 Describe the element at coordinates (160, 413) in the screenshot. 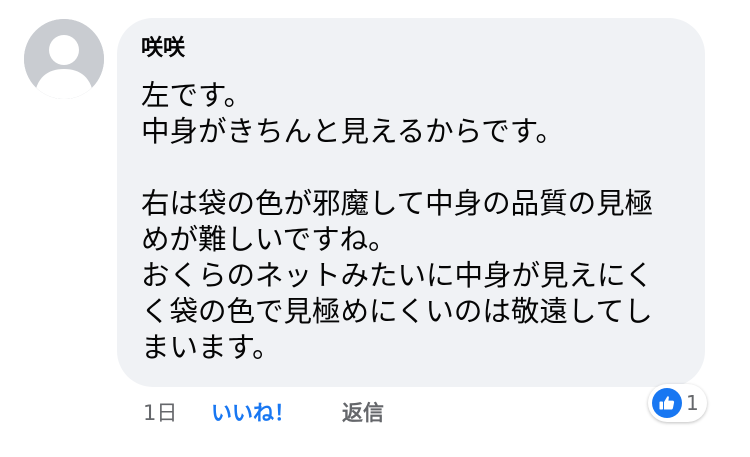

I see `comment-timestamp: 1日` at that location.